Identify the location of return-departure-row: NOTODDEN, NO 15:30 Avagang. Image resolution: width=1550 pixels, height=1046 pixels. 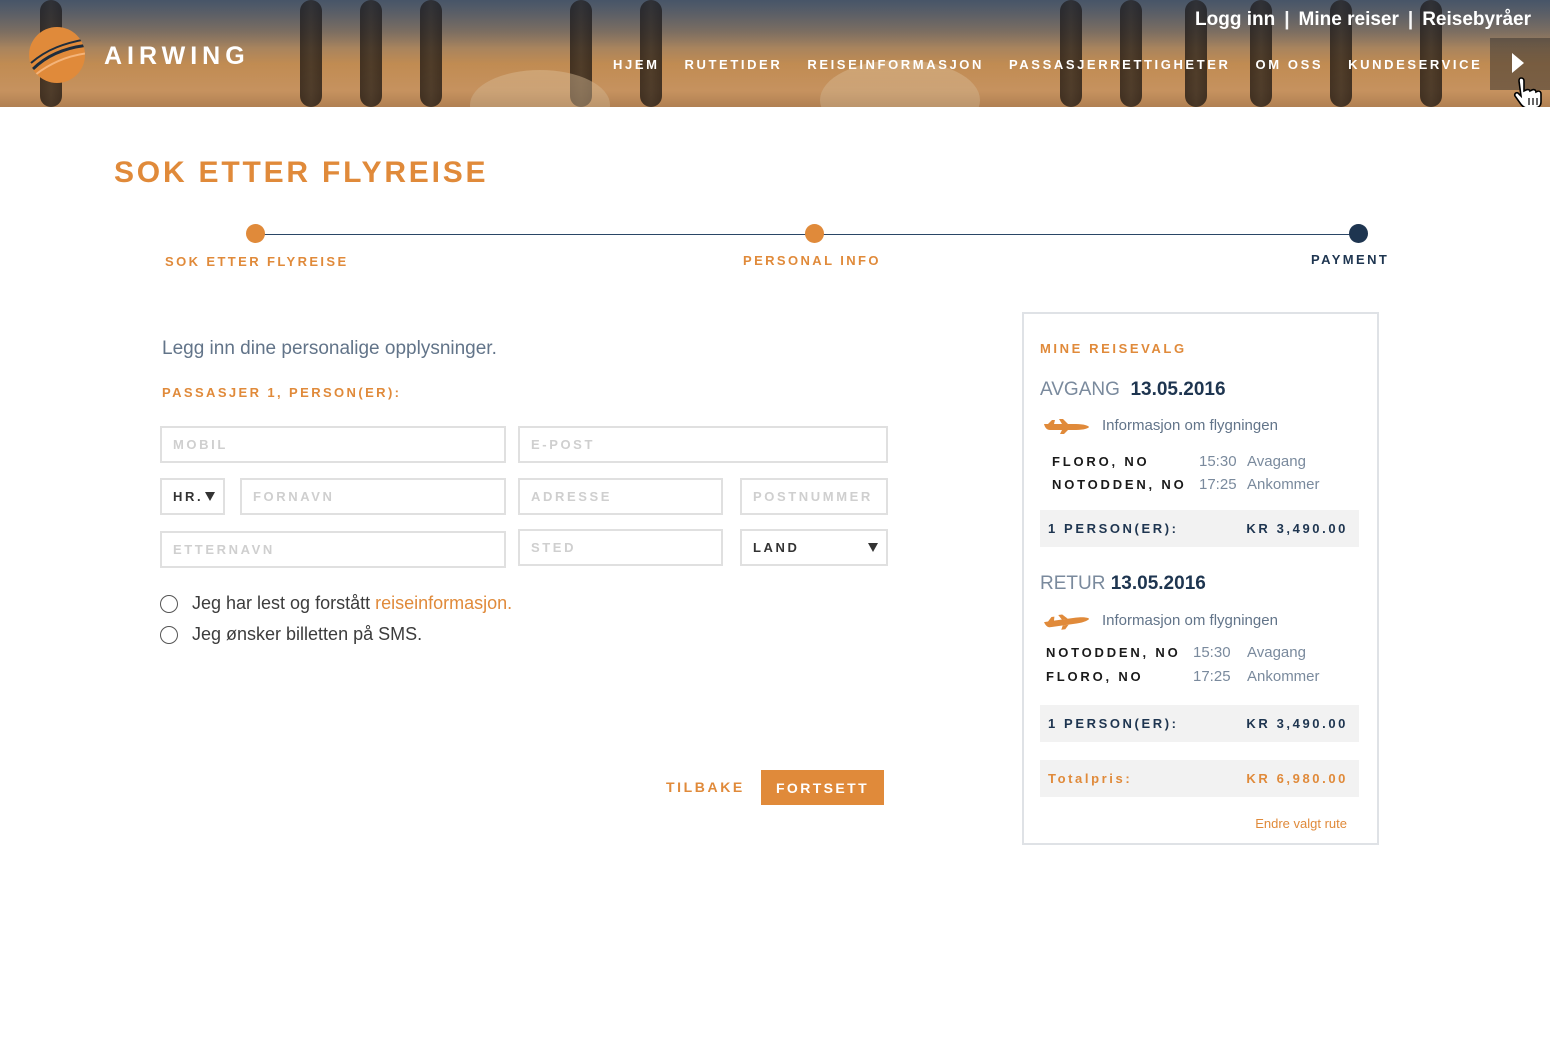
(1176, 652).